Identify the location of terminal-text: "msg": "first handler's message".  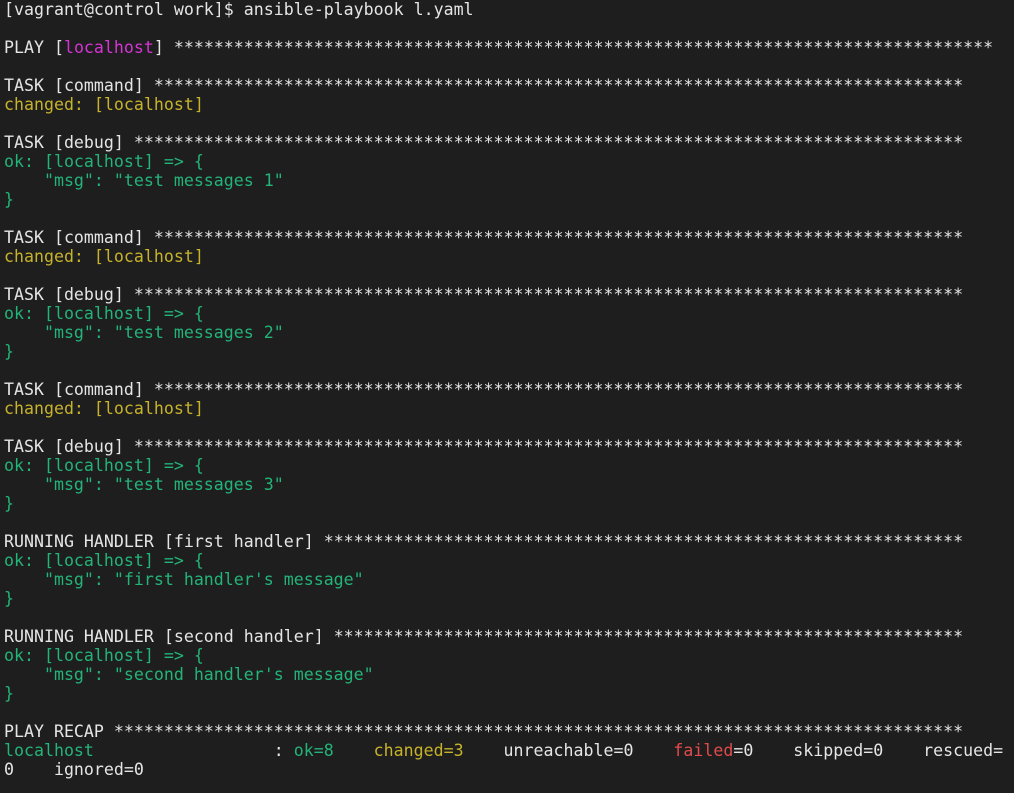
(184, 579).